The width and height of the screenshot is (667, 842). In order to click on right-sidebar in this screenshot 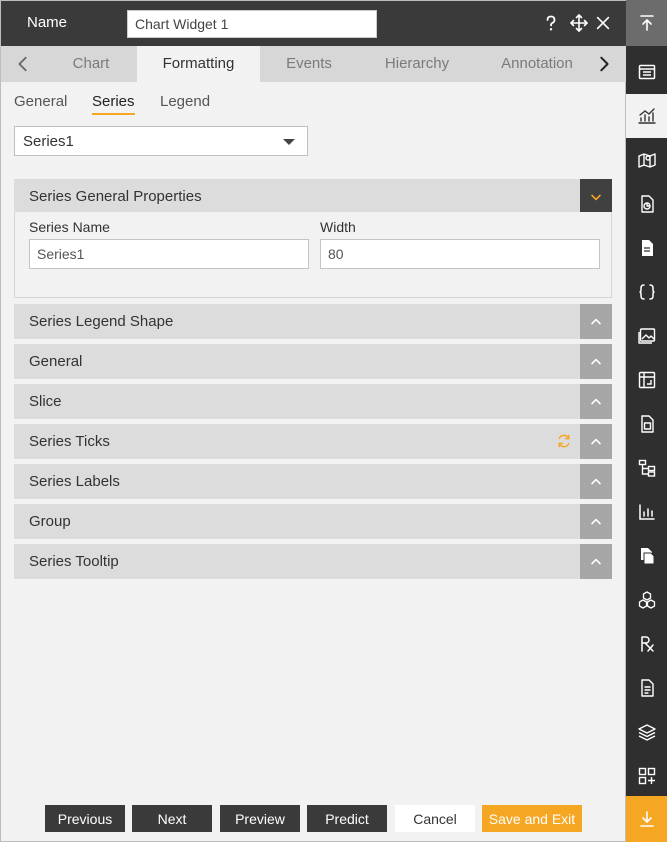, I will do `click(646, 421)`.